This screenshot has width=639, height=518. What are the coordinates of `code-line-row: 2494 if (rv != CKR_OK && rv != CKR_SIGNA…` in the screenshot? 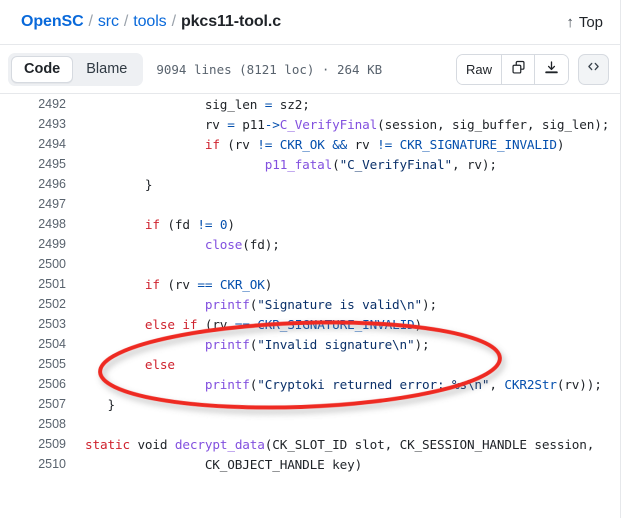 It's located at (310, 144).